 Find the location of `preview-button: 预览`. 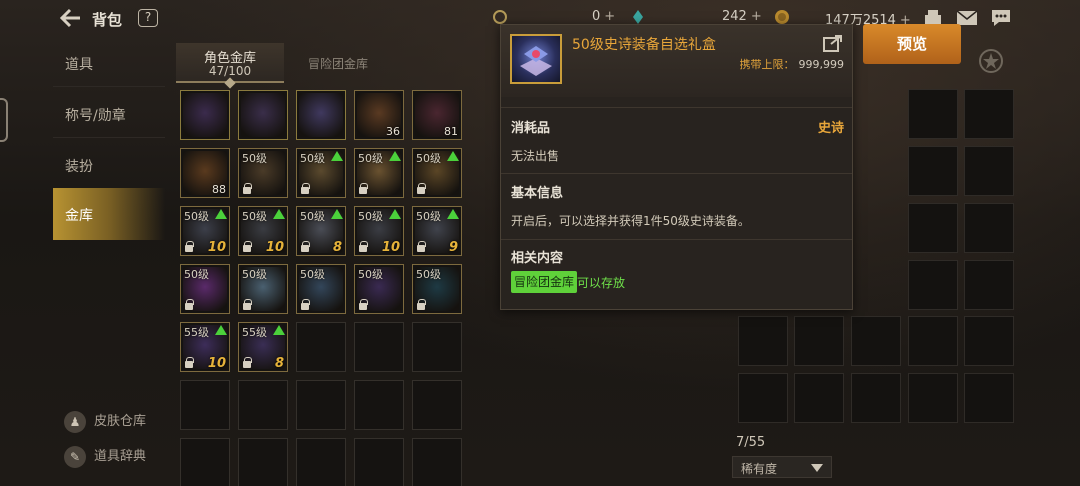

preview-button: 预览 is located at coordinates (912, 44).